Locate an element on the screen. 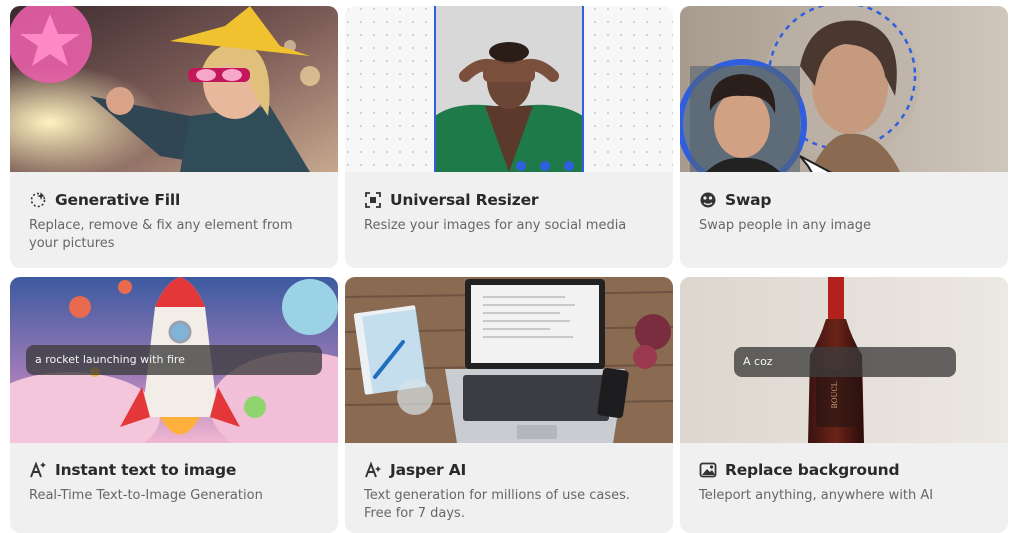 Image resolution: width=1019 pixels, height=533 pixels. face-swap-icon is located at coordinates (708, 200).